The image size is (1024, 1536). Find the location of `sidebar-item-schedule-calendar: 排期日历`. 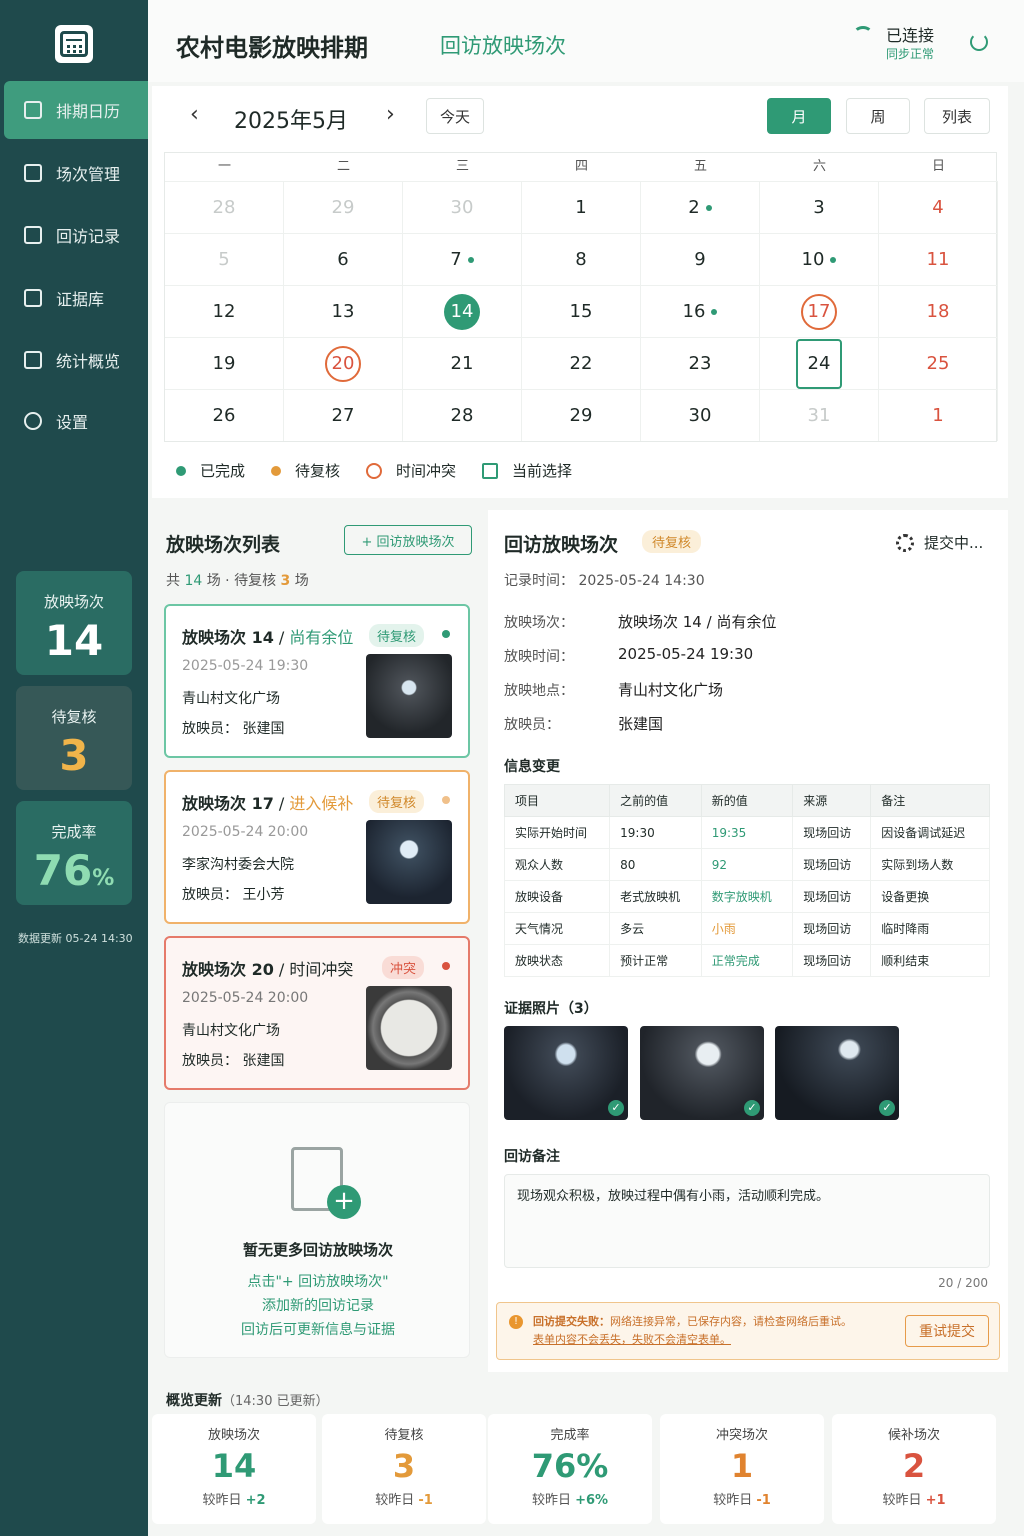

sidebar-item-schedule-calendar: 排期日历 is located at coordinates (76, 110).